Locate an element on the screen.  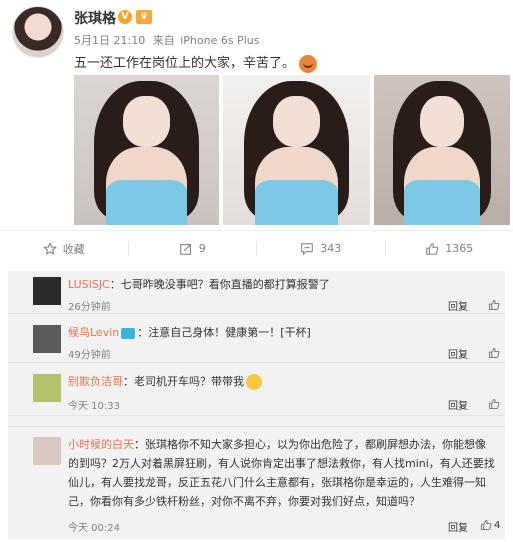
post-source: iPhone 6s Plus is located at coordinates (219, 40).